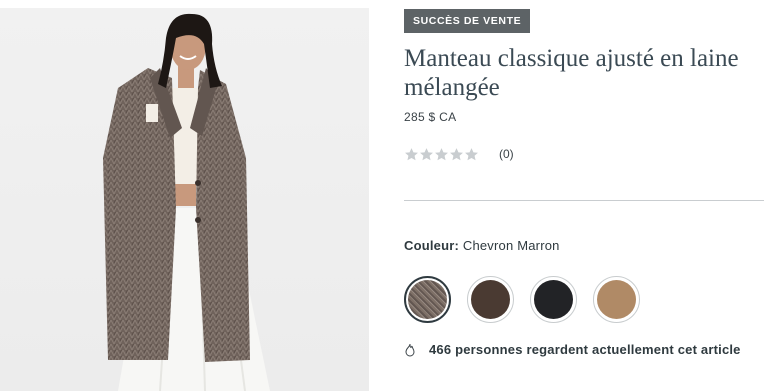 The width and height of the screenshot is (768, 391). Describe the element at coordinates (511, 245) in the screenshot. I see `selected-color-name: Chevron Marron` at that location.